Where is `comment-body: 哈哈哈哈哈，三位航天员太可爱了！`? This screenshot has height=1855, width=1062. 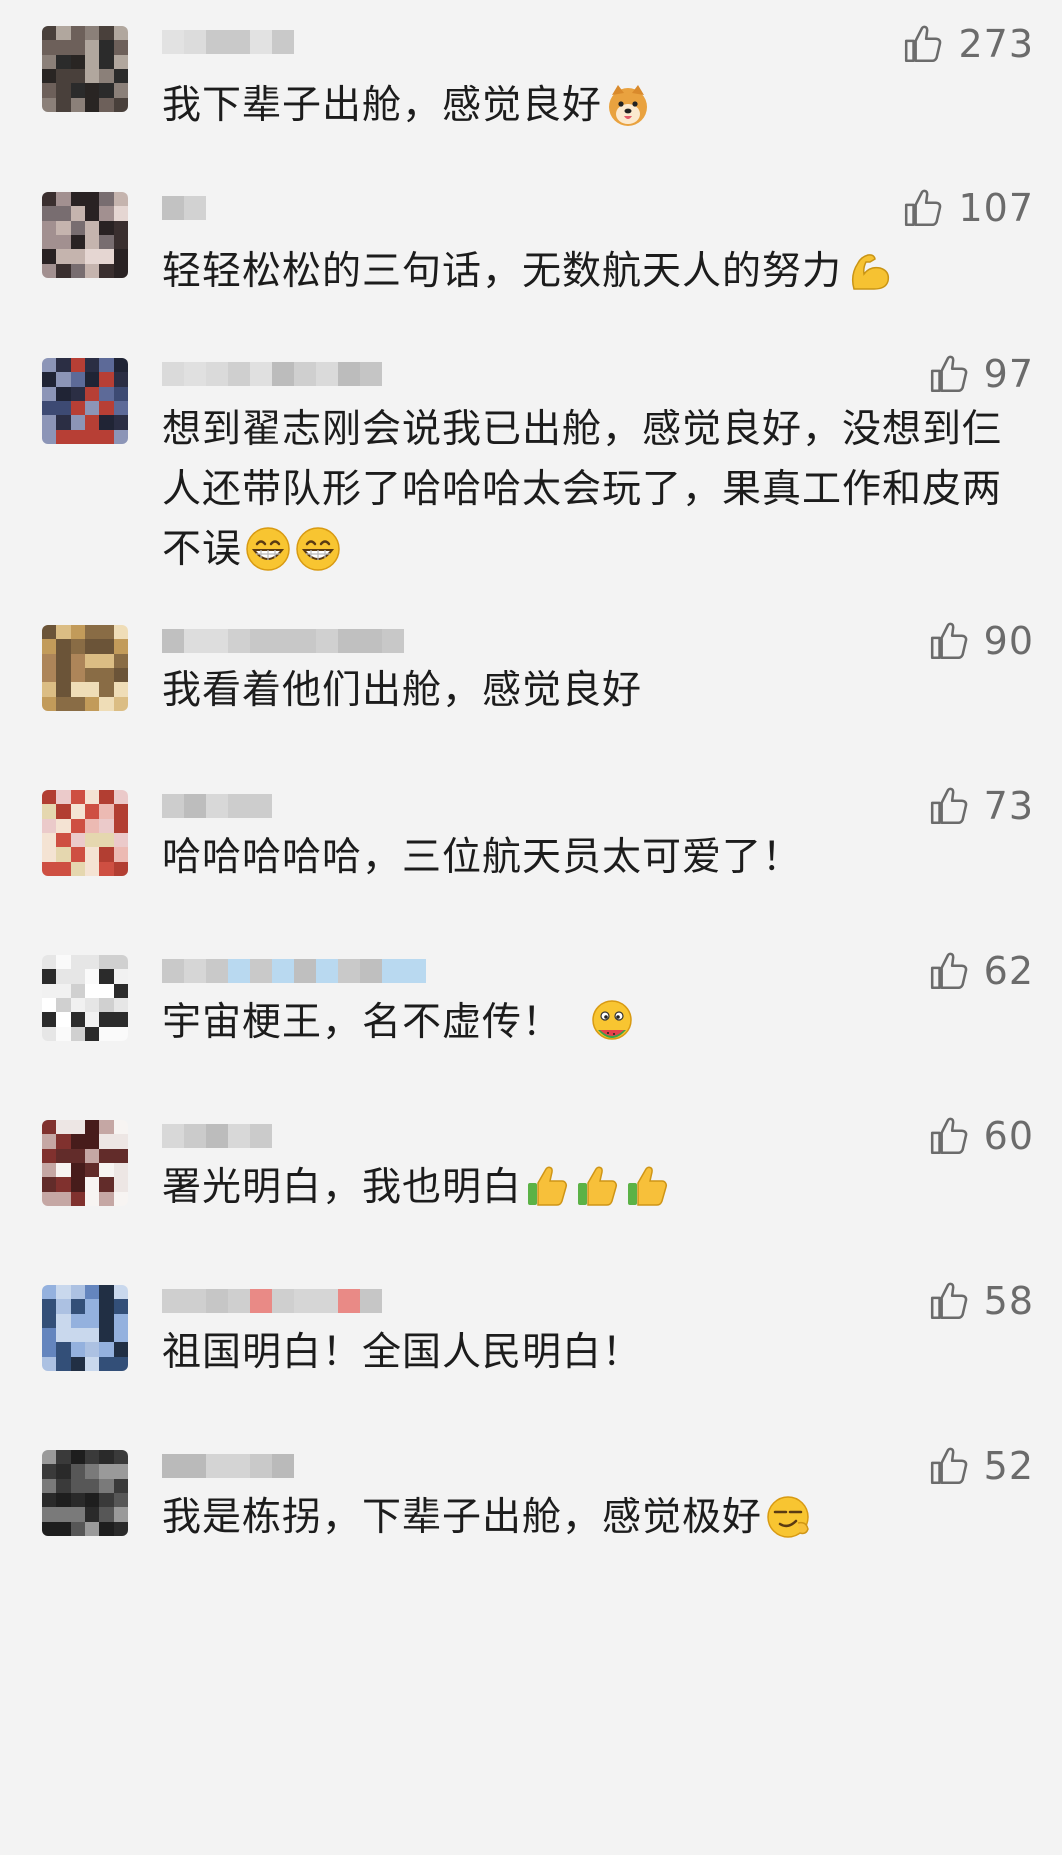
comment-body: 哈哈哈哈哈，三位航天员太可爱了！ is located at coordinates (482, 857).